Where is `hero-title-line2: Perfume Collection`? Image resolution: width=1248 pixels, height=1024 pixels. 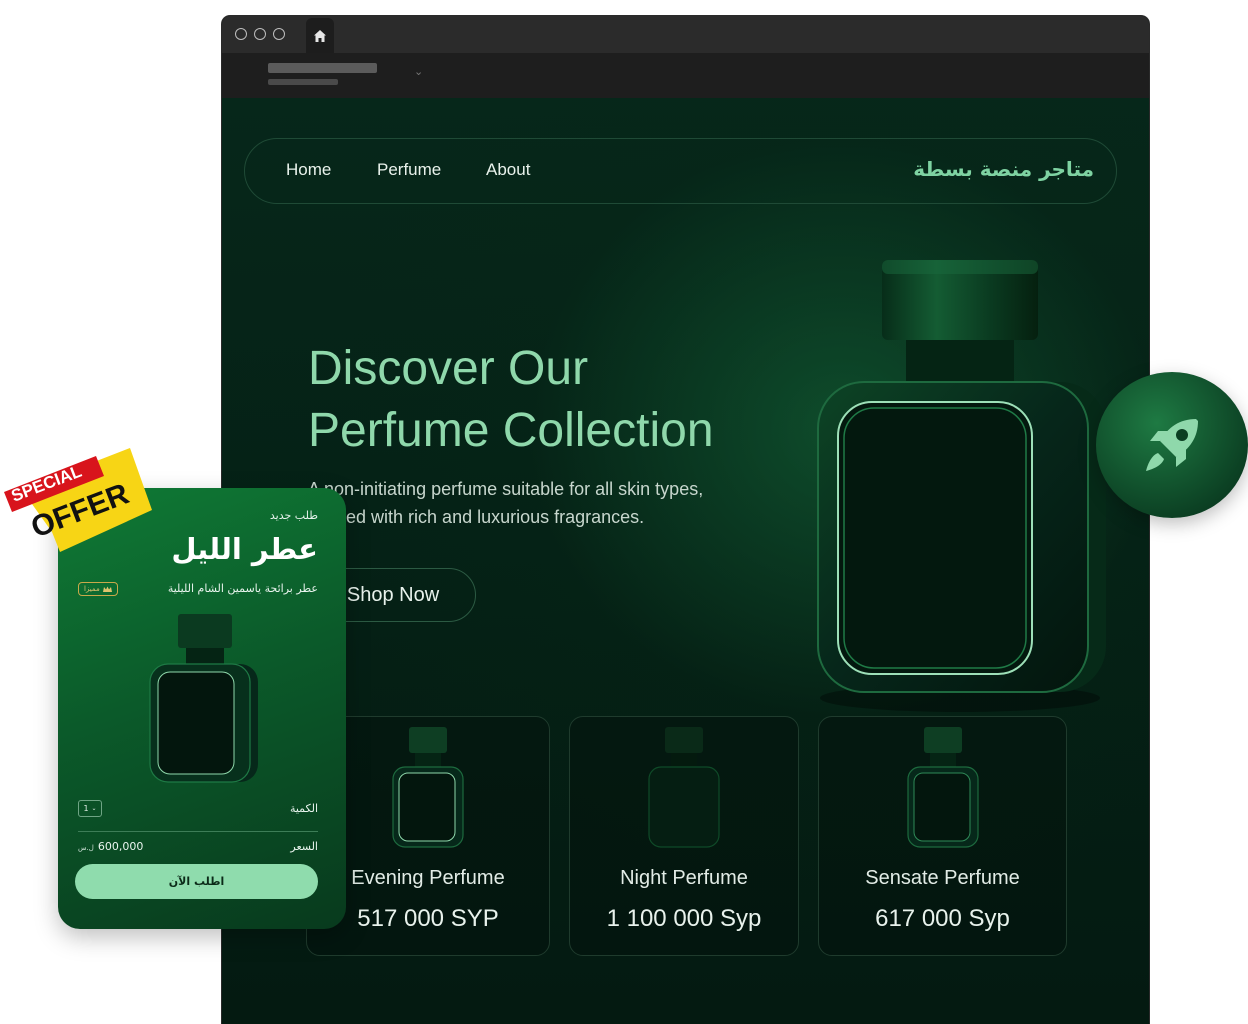 hero-title-line2: Perfume Collection is located at coordinates (511, 430).